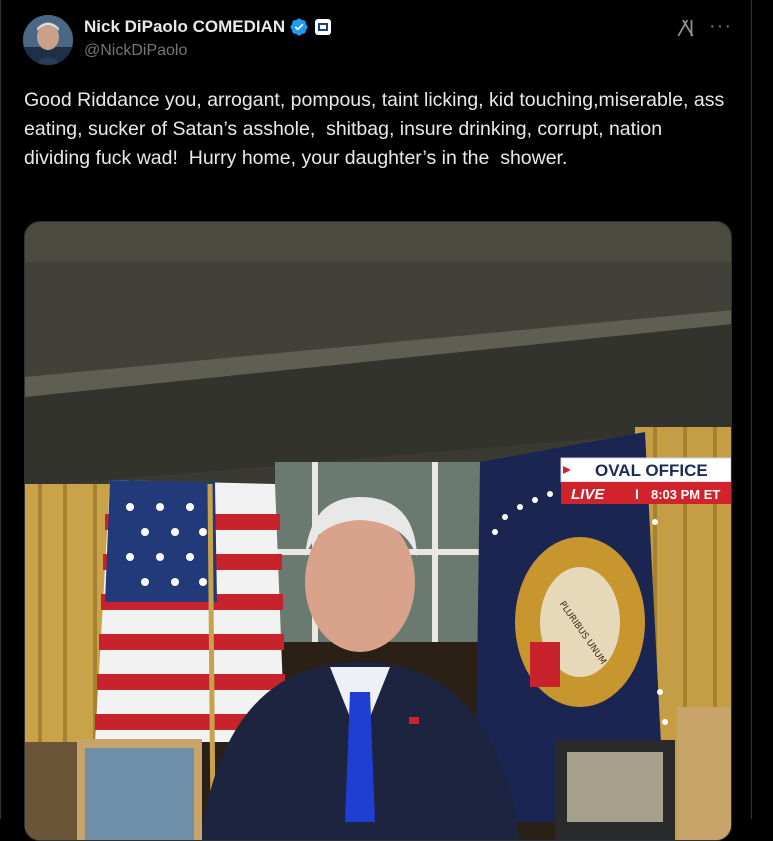  Describe the element at coordinates (685, 494) in the screenshot. I see `banner-time: 8:03 PM ET` at that location.